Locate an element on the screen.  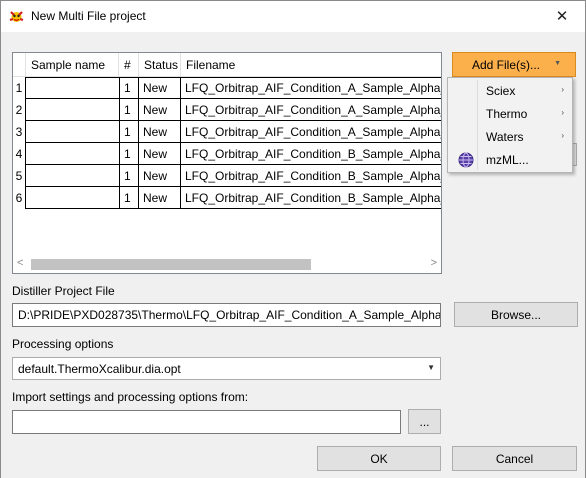
scrollbar-thumb is located at coordinates (171, 264).